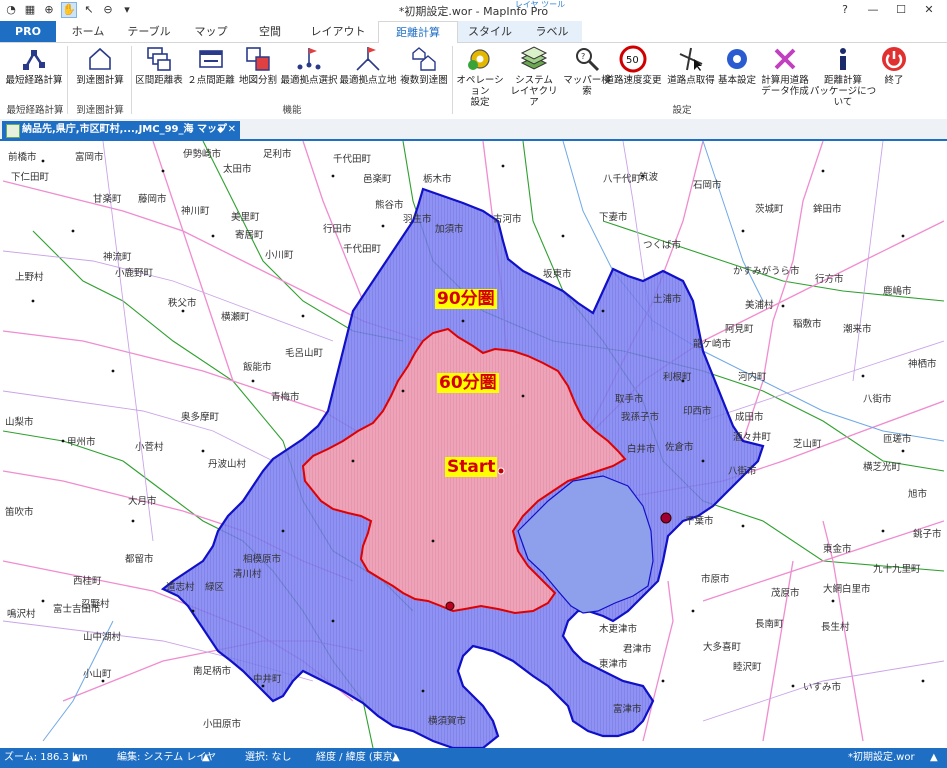  Describe the element at coordinates (29, 277) in the screenshot. I see `map-place-label: 上野村` at that location.